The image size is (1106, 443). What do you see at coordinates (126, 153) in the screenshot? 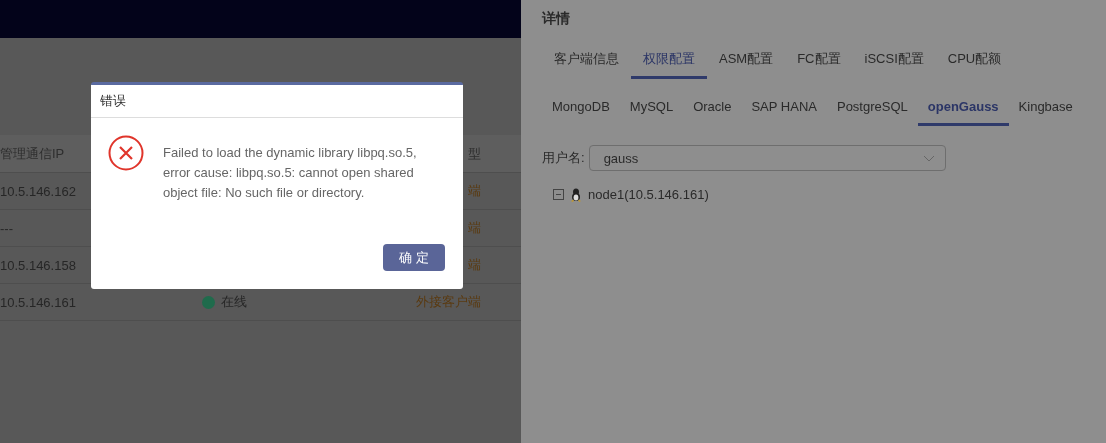
I see `error-icon` at bounding box center [126, 153].